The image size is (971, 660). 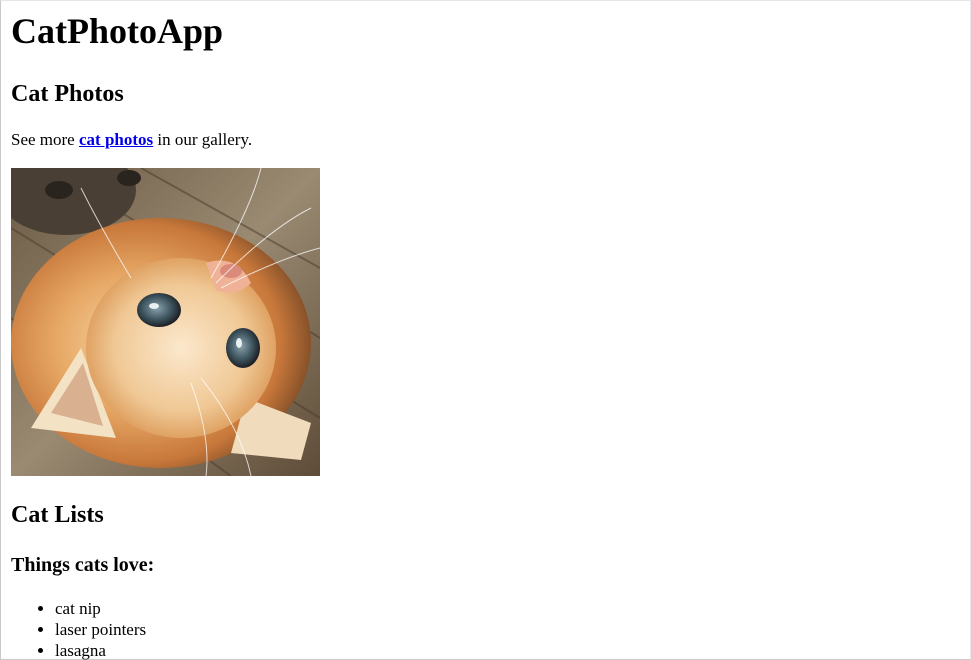 What do you see at coordinates (503, 608) in the screenshot?
I see `list-item: cat nip` at bounding box center [503, 608].